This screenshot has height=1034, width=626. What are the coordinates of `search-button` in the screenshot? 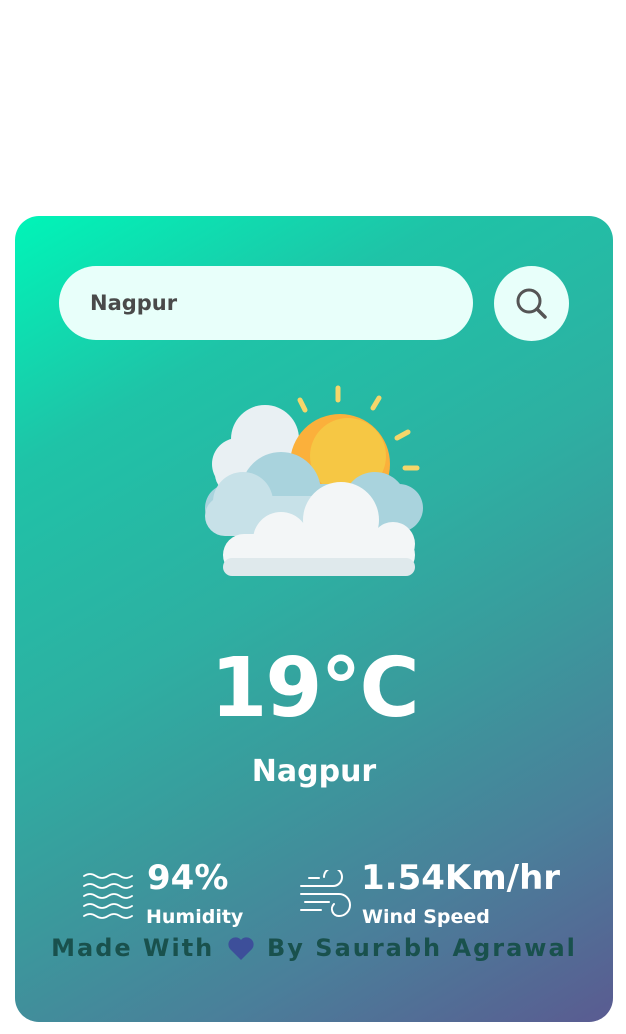 It's located at (531, 303).